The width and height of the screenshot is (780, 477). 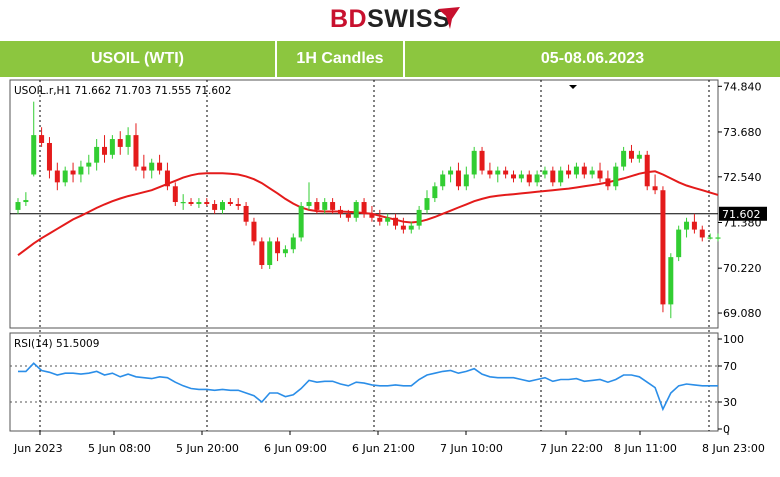 I want to click on chart-header-bar: USOIL (WTI) 1H Candles 05-08.06.2023, so click(x=390, y=59).